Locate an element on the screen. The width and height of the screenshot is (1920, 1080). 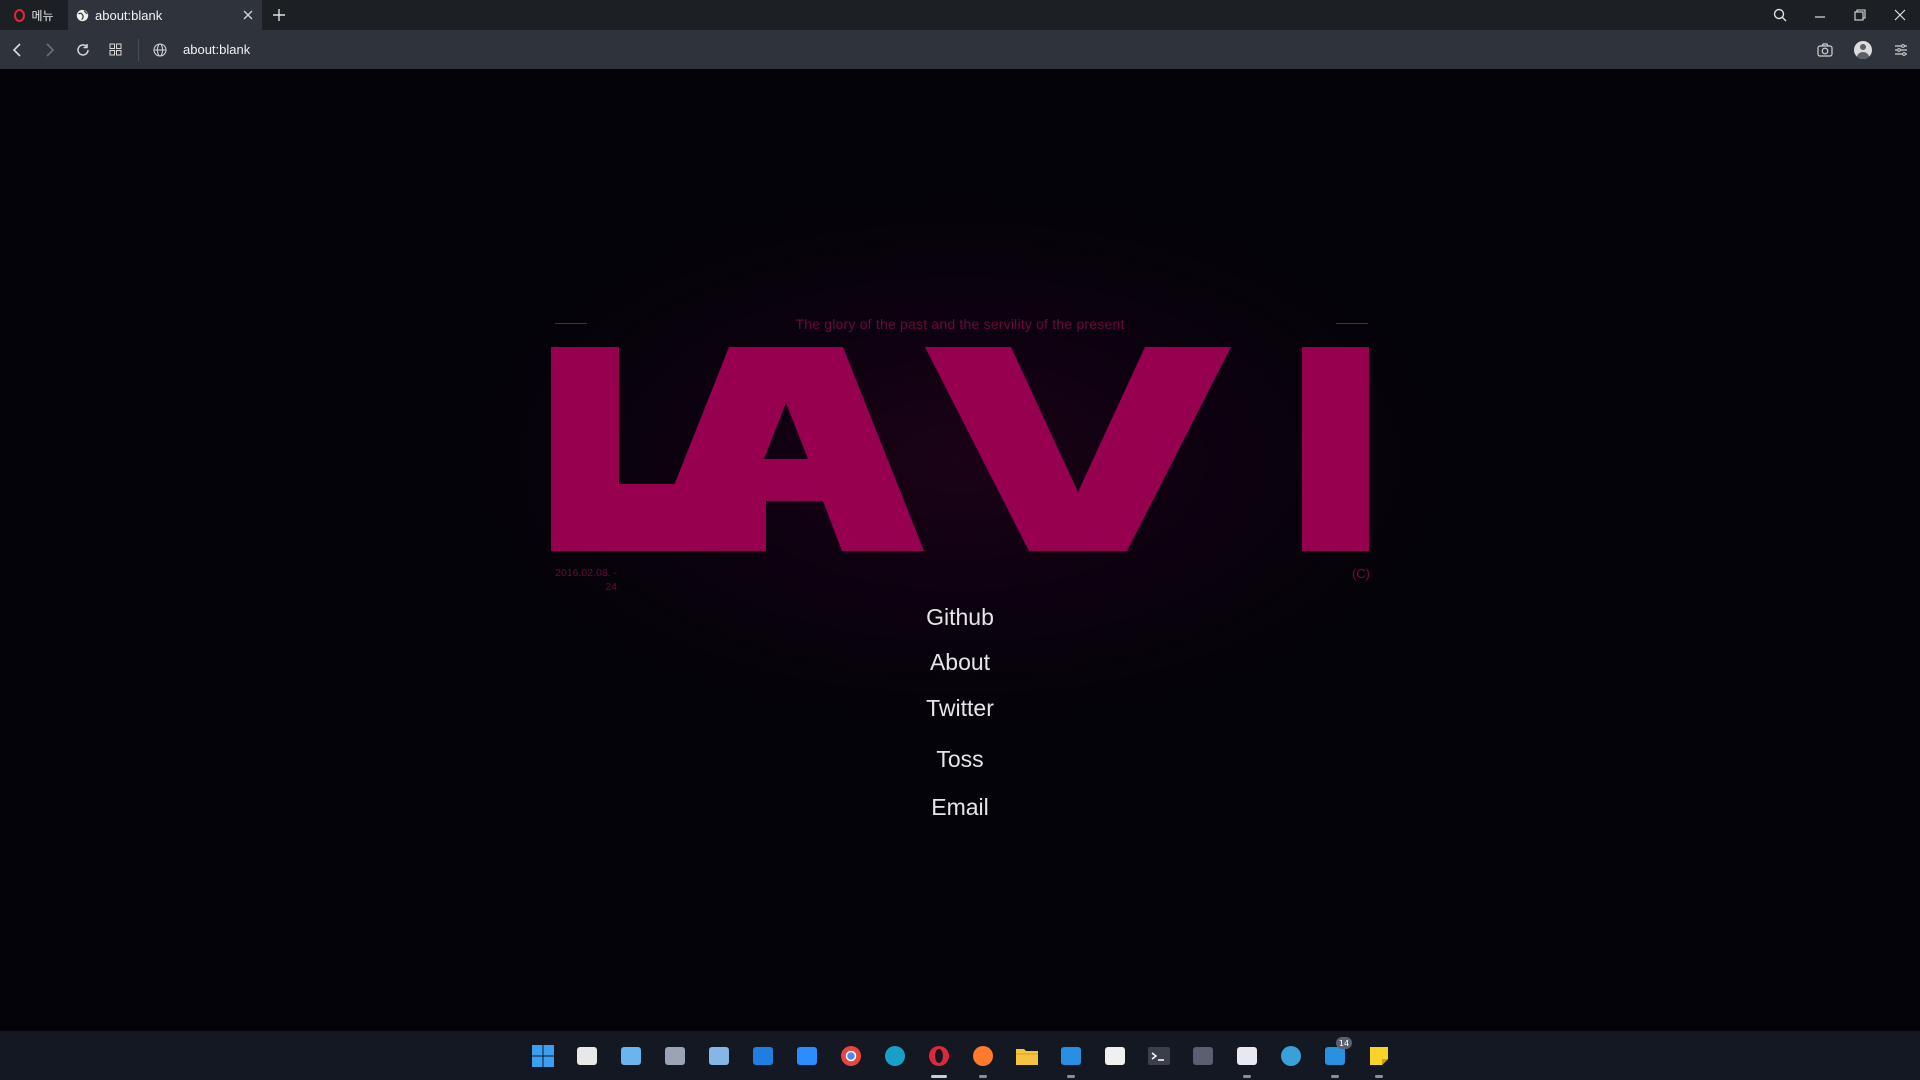
close-window-button is located at coordinates (1900, 15).